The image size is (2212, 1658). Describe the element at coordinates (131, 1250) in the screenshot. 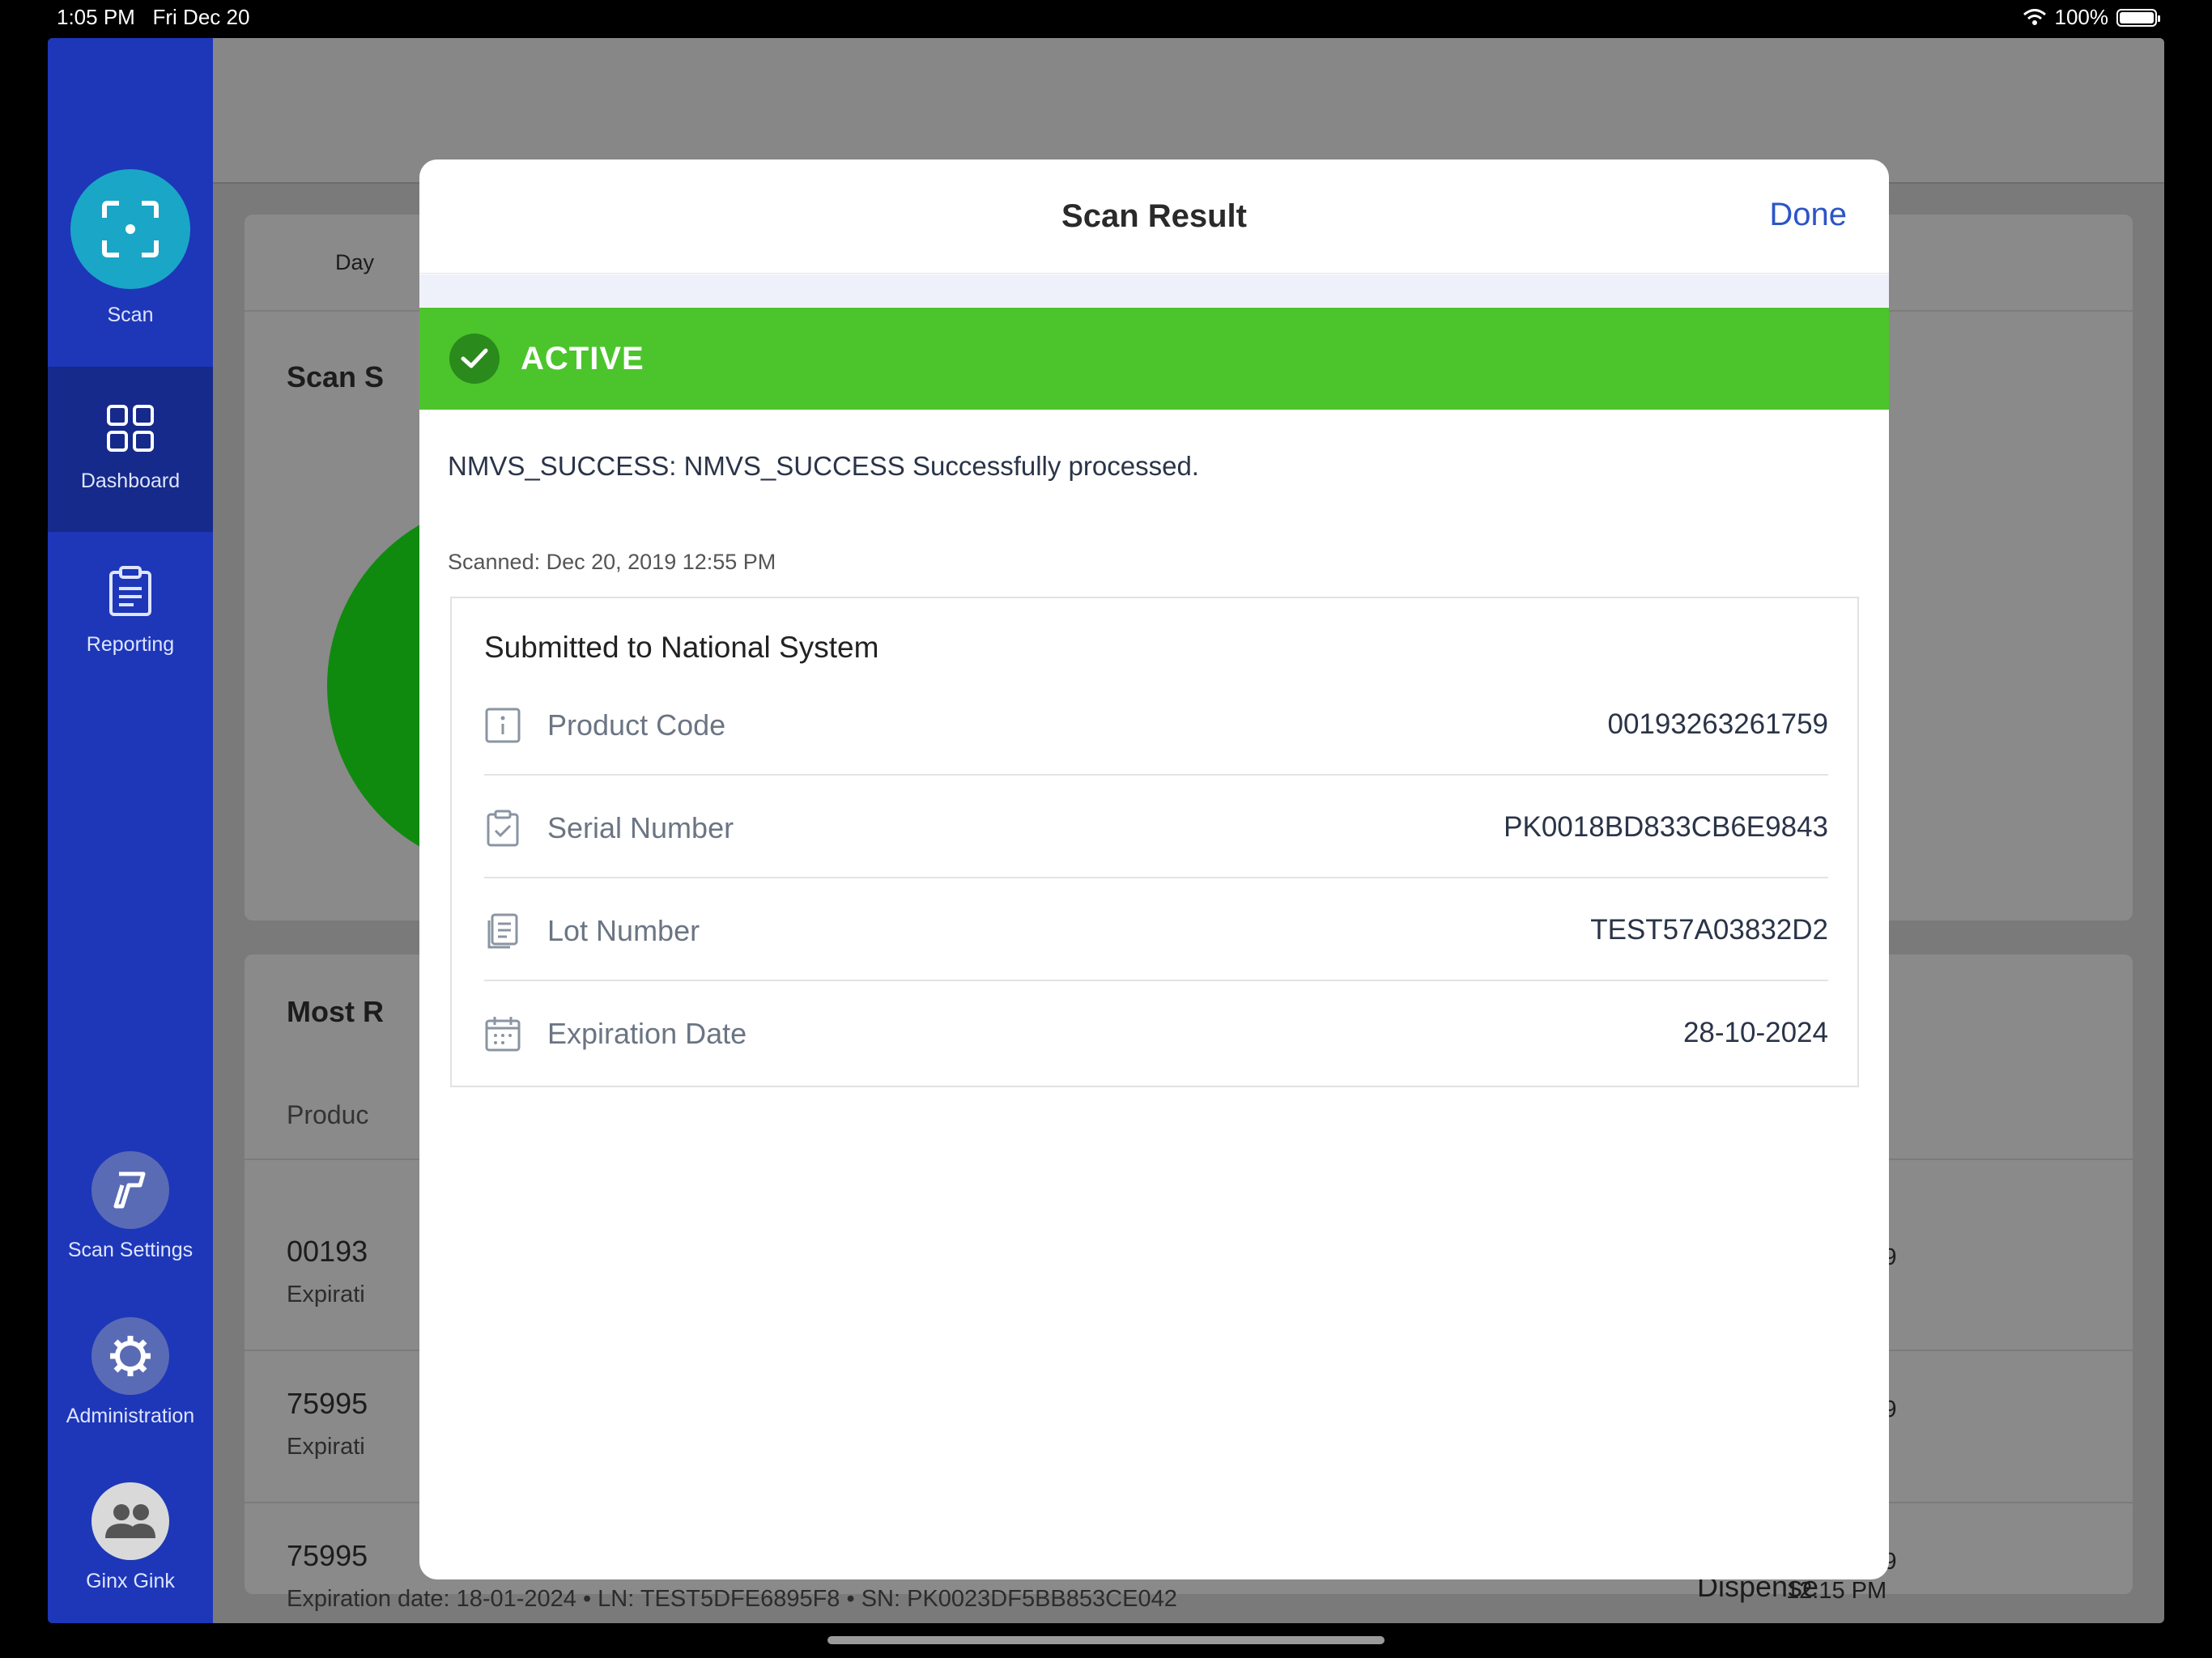

I see `sidebar-label-scan-settings: Scan Settings` at that location.